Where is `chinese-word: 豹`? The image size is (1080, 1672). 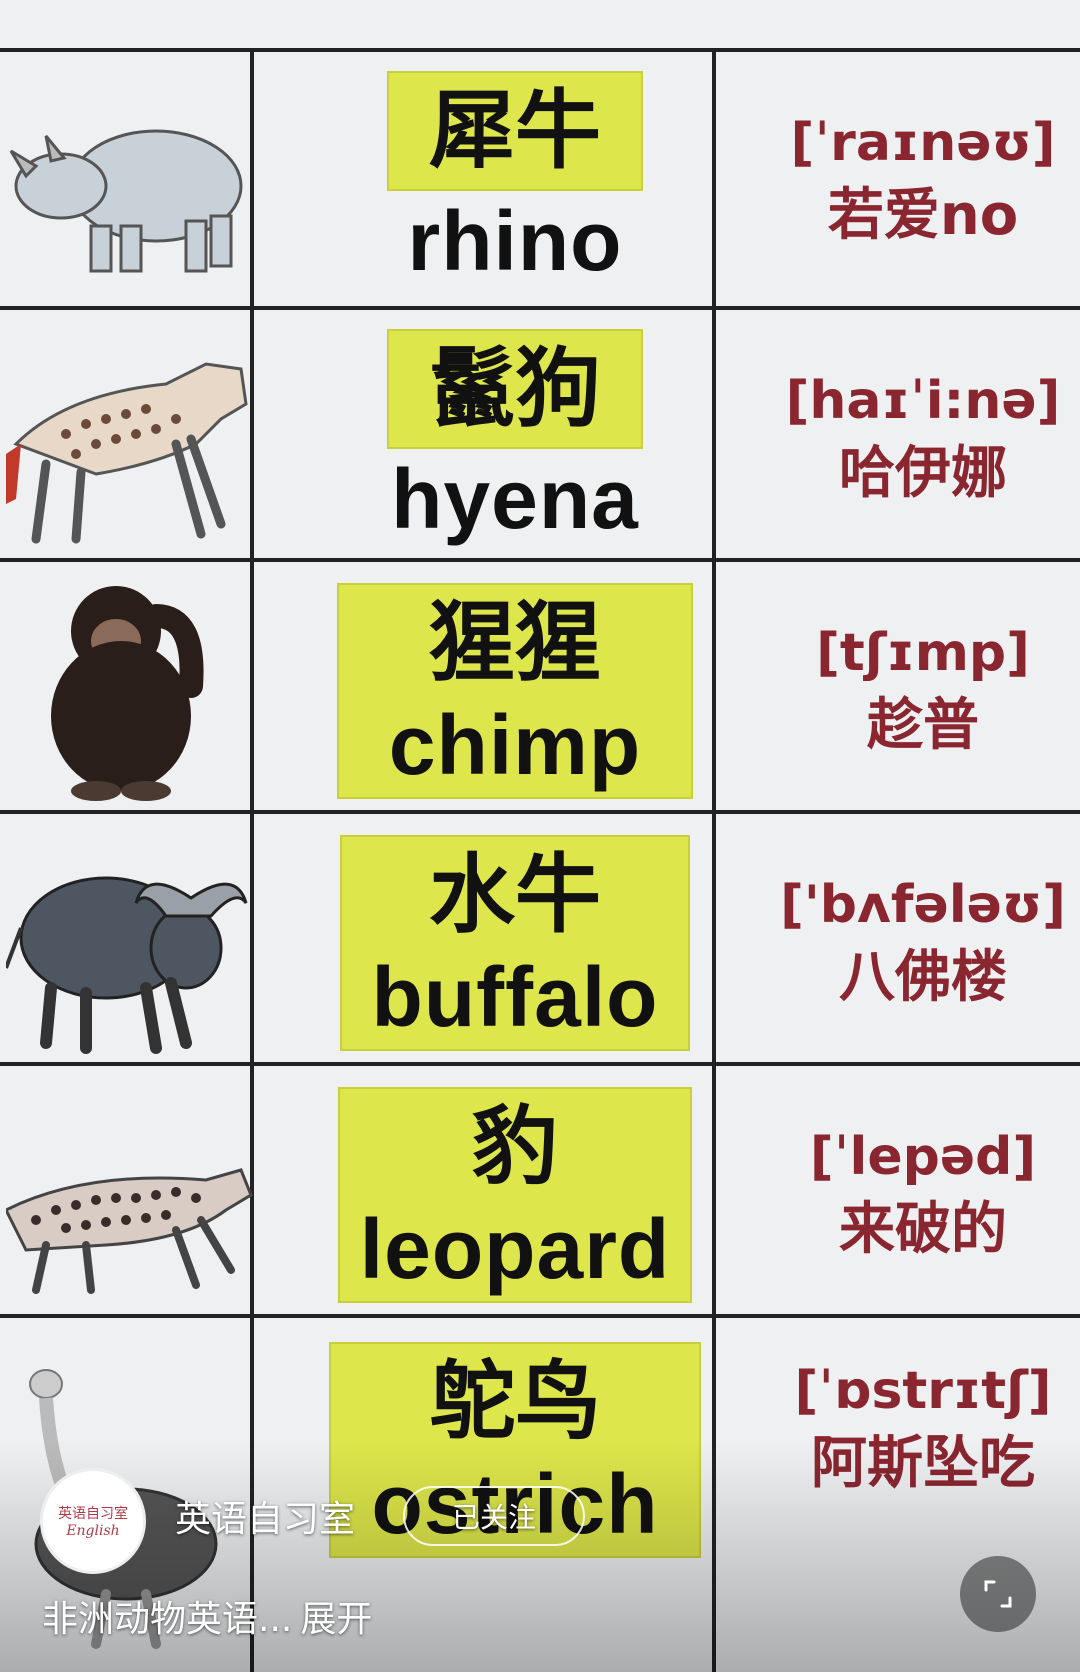 chinese-word: 豹 is located at coordinates (515, 1147).